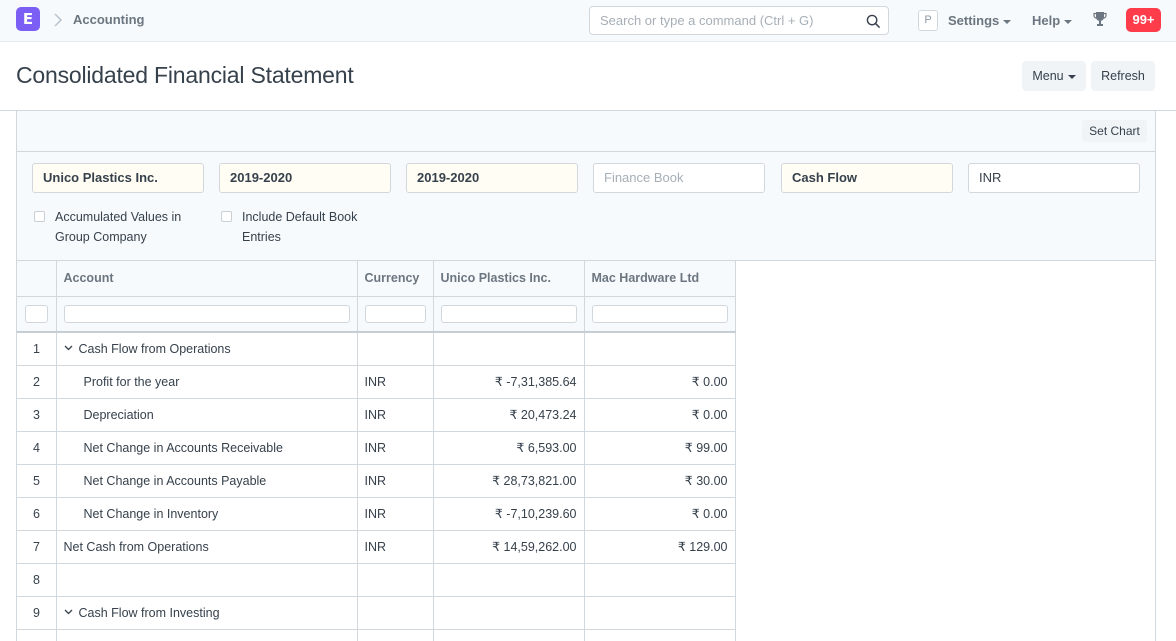  Describe the element at coordinates (509, 279) in the screenshot. I see `column-header-unico: Unico Plastics Inc.` at that location.